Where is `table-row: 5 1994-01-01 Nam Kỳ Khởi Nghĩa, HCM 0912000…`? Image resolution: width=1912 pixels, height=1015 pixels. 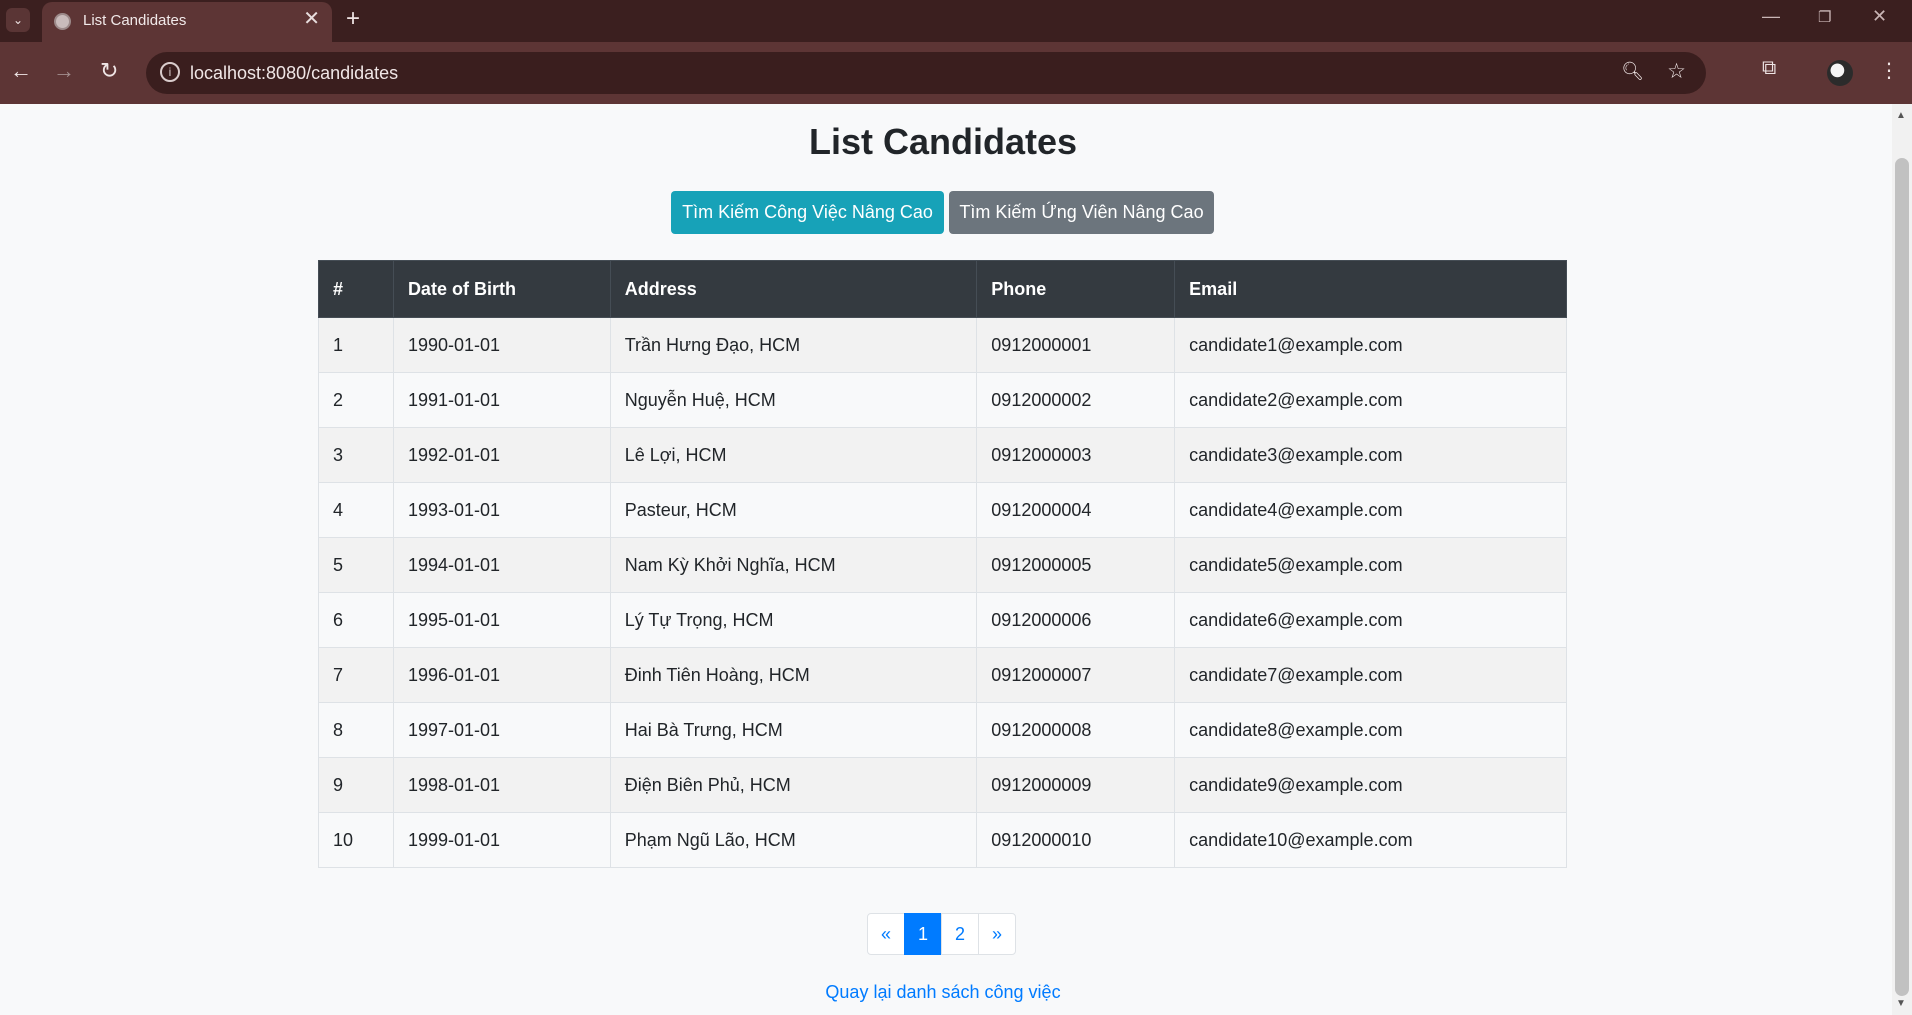
table-row: 5 1994-01-01 Nam Kỳ Khởi Nghĩa, HCM 0912000… is located at coordinates (942, 565).